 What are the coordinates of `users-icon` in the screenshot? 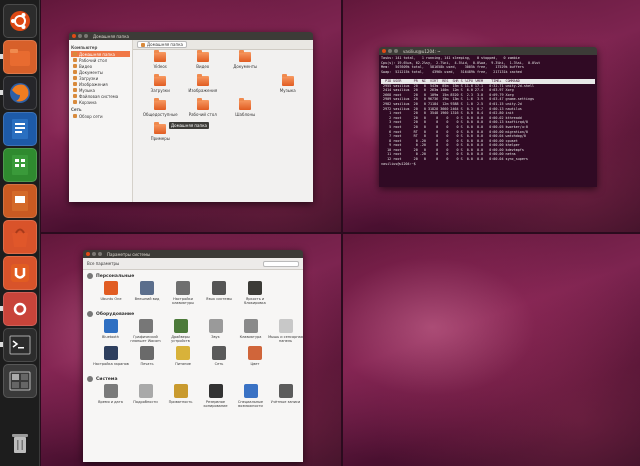 It's located at (285, 391).